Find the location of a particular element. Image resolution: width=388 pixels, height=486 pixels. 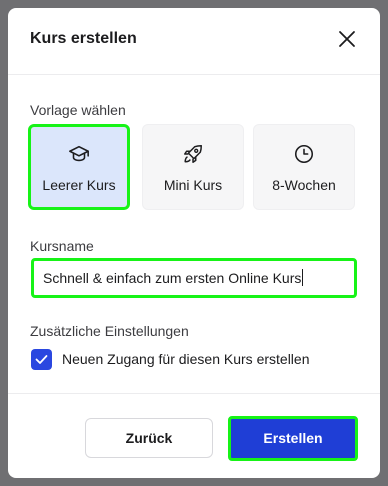

course-name-value: Schnell & einfach zum ersten Online Kurs is located at coordinates (172, 278).